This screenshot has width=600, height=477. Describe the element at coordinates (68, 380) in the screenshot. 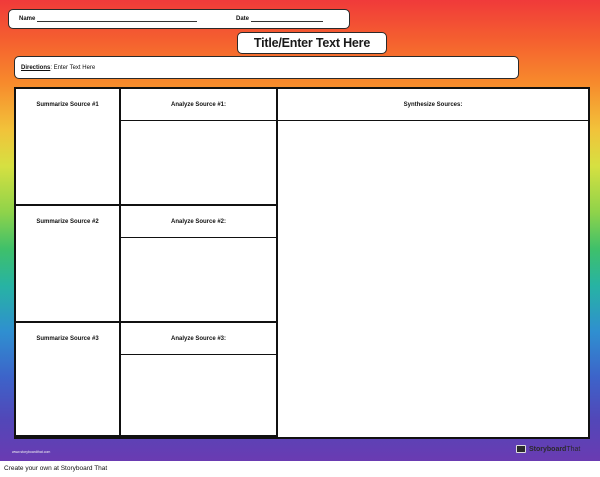

I see `summarize-cell-3: Summarize Source #3` at that location.